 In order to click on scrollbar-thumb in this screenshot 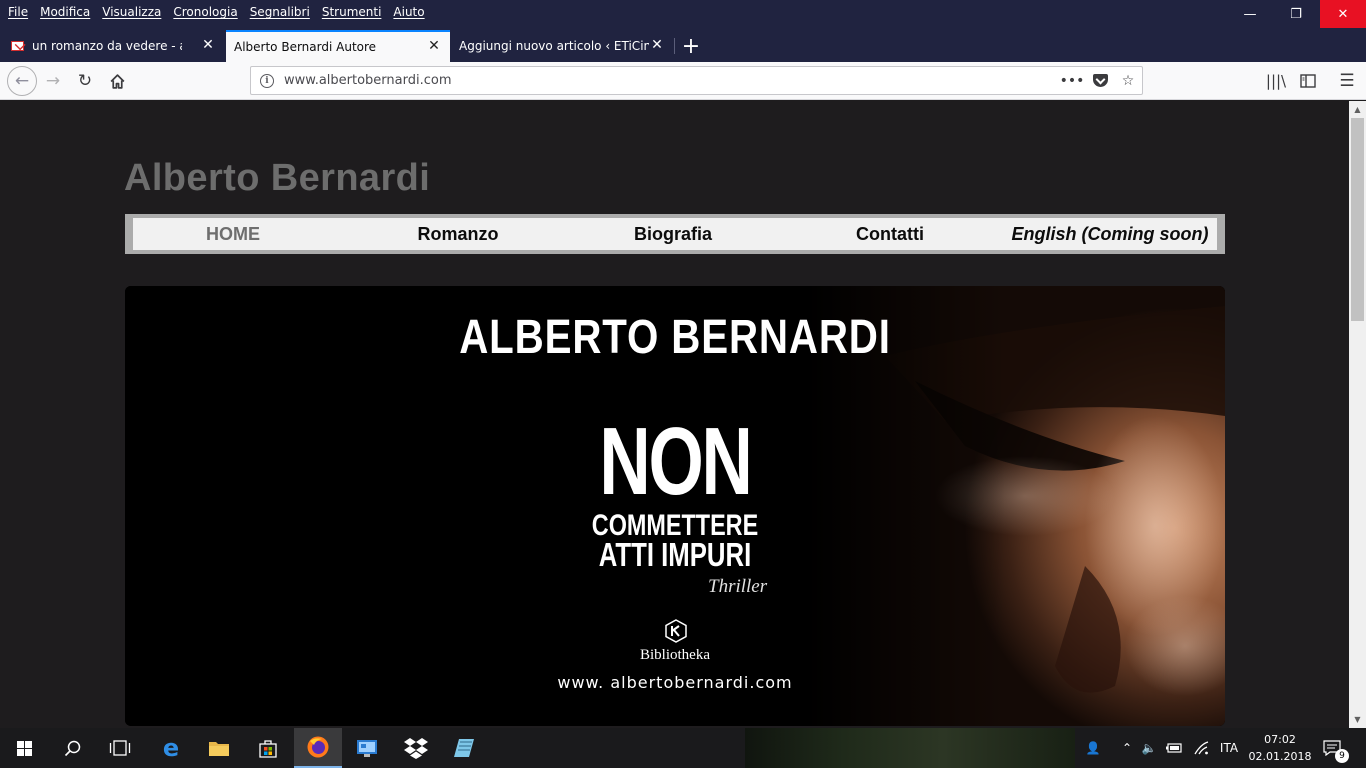, I will do `click(1357, 219)`.